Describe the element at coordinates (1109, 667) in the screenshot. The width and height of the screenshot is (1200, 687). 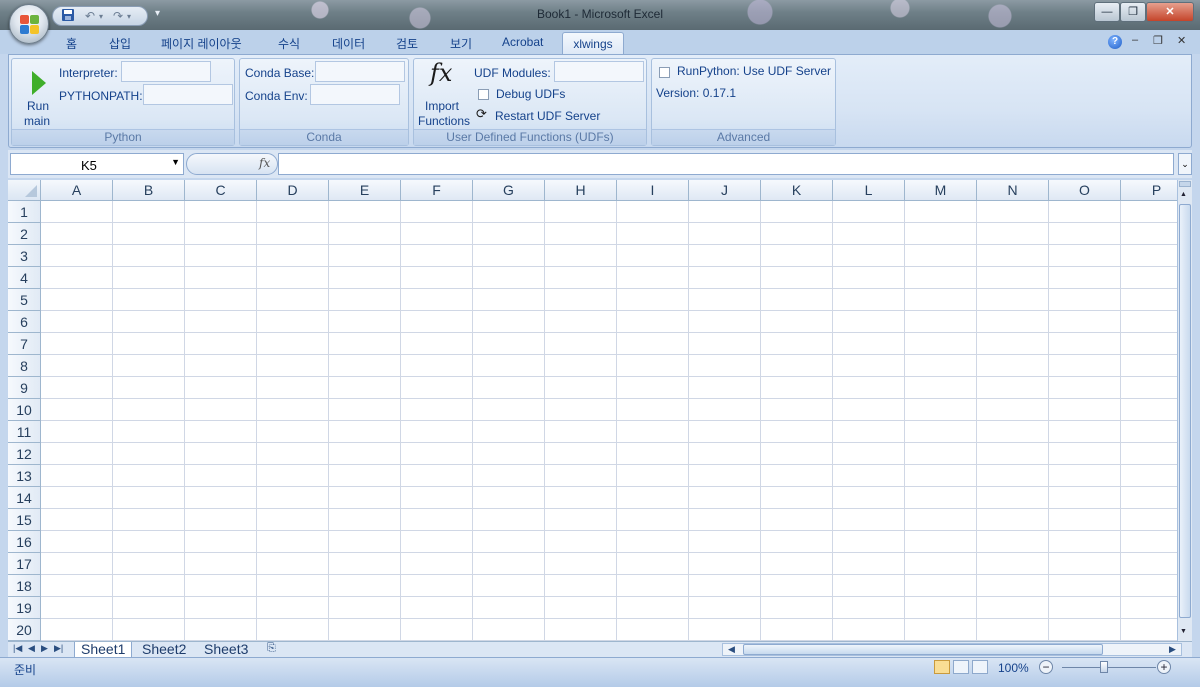
I see `zoom-slider-track` at that location.